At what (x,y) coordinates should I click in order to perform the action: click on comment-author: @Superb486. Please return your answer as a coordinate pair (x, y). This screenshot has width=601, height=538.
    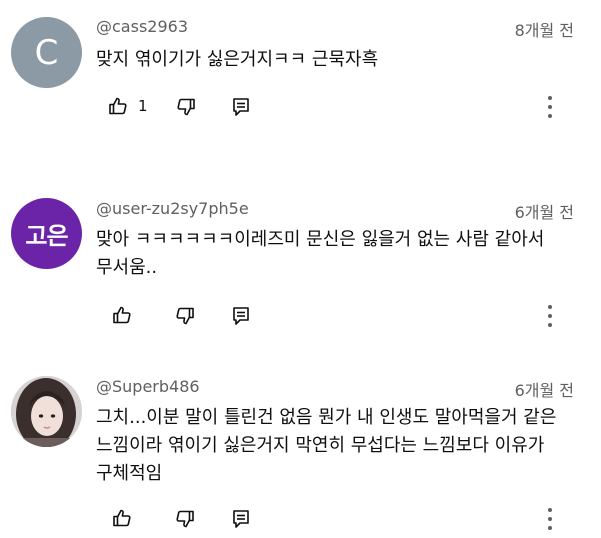
    Looking at the image, I should click on (148, 386).